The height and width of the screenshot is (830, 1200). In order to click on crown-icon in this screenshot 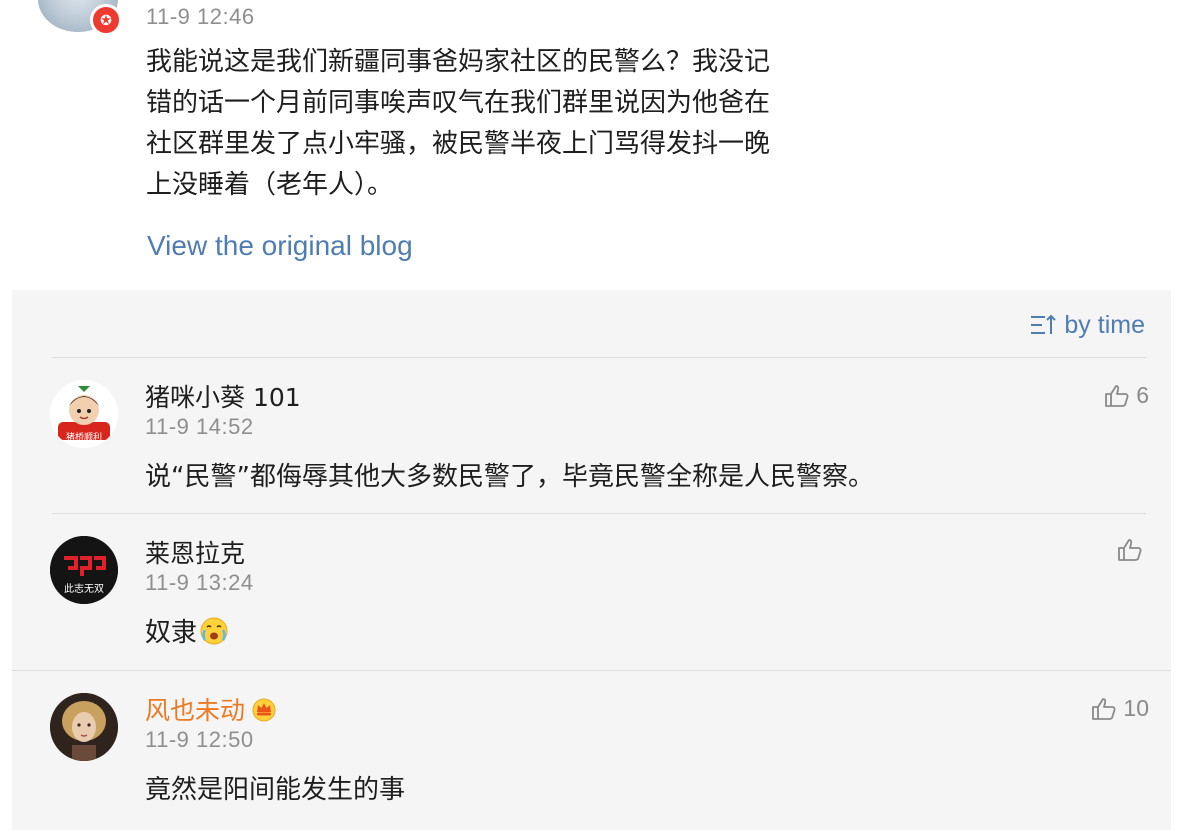, I will do `click(264, 710)`.